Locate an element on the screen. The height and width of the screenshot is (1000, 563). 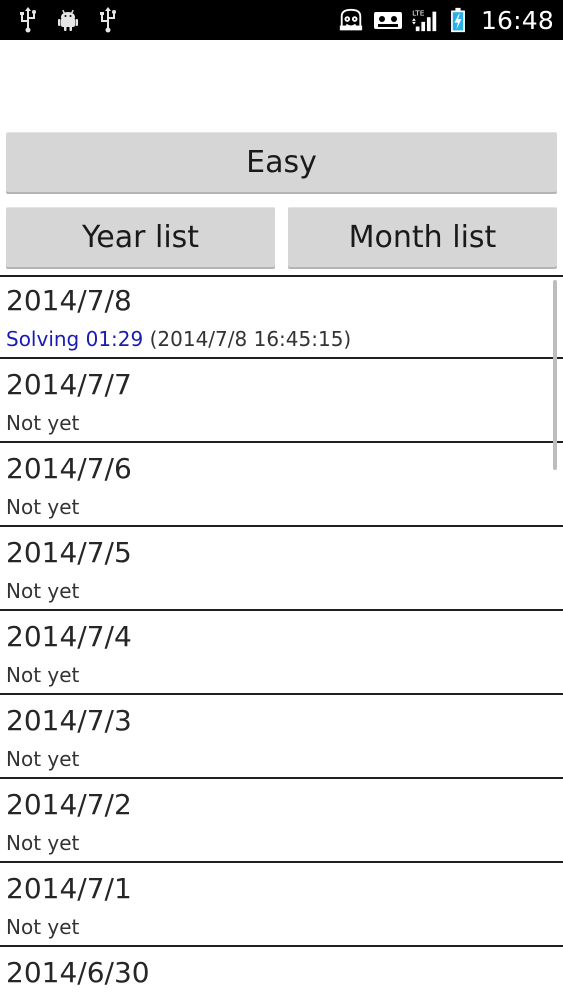
list-item: 2014/7/1 Not yet is located at coordinates (281, 905).